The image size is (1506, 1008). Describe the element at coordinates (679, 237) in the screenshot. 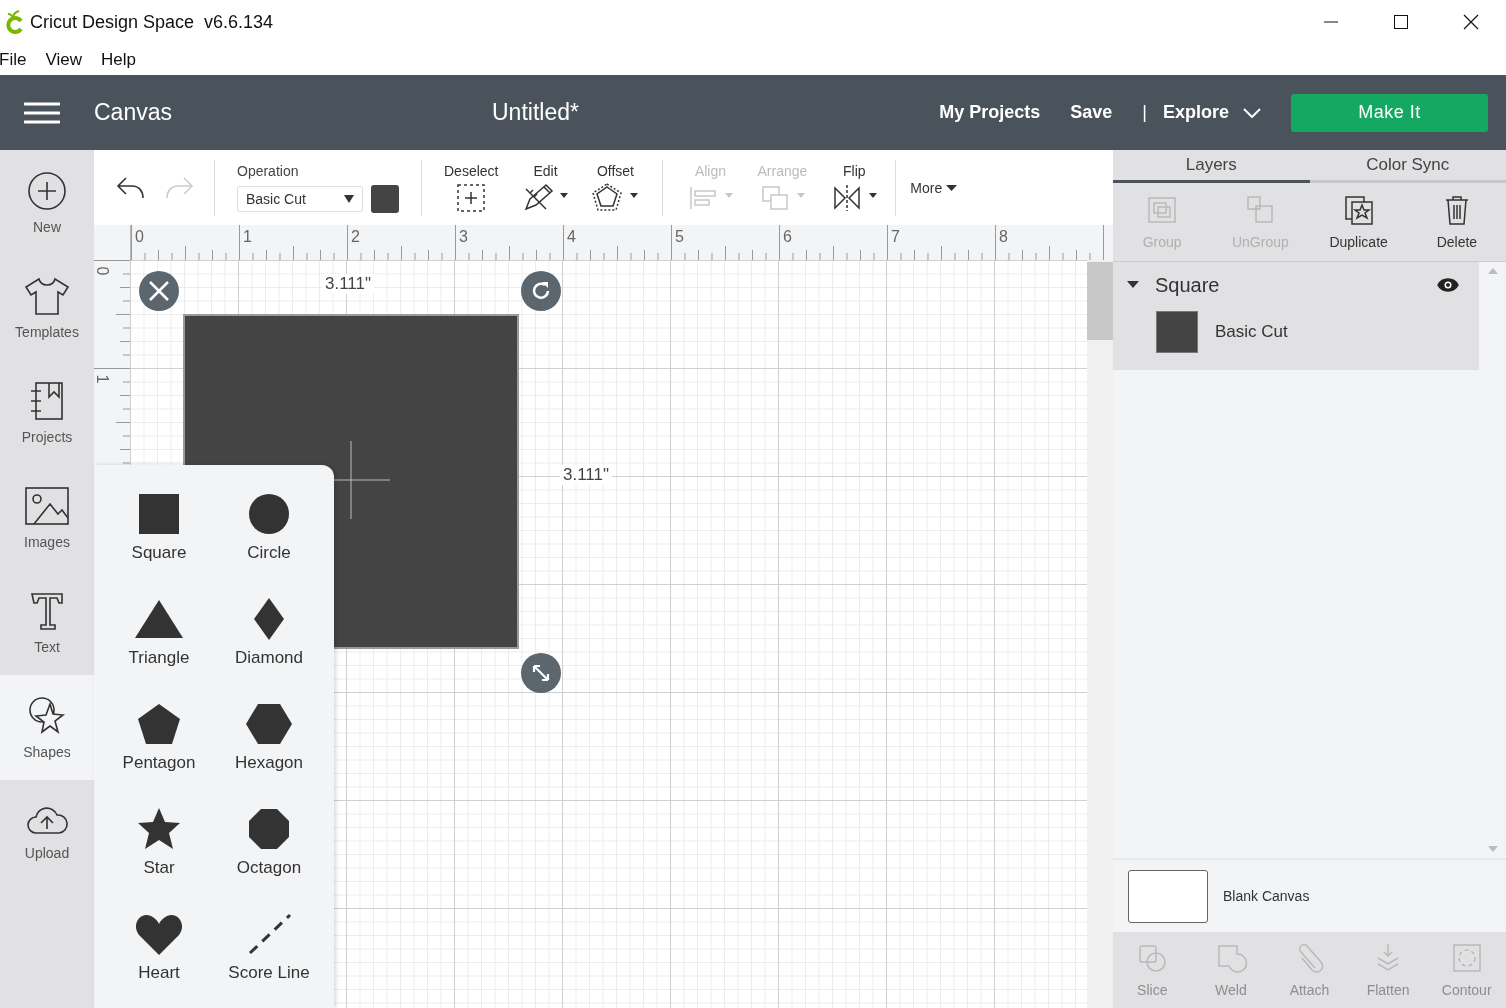

I see `ruler-label: 5` at that location.